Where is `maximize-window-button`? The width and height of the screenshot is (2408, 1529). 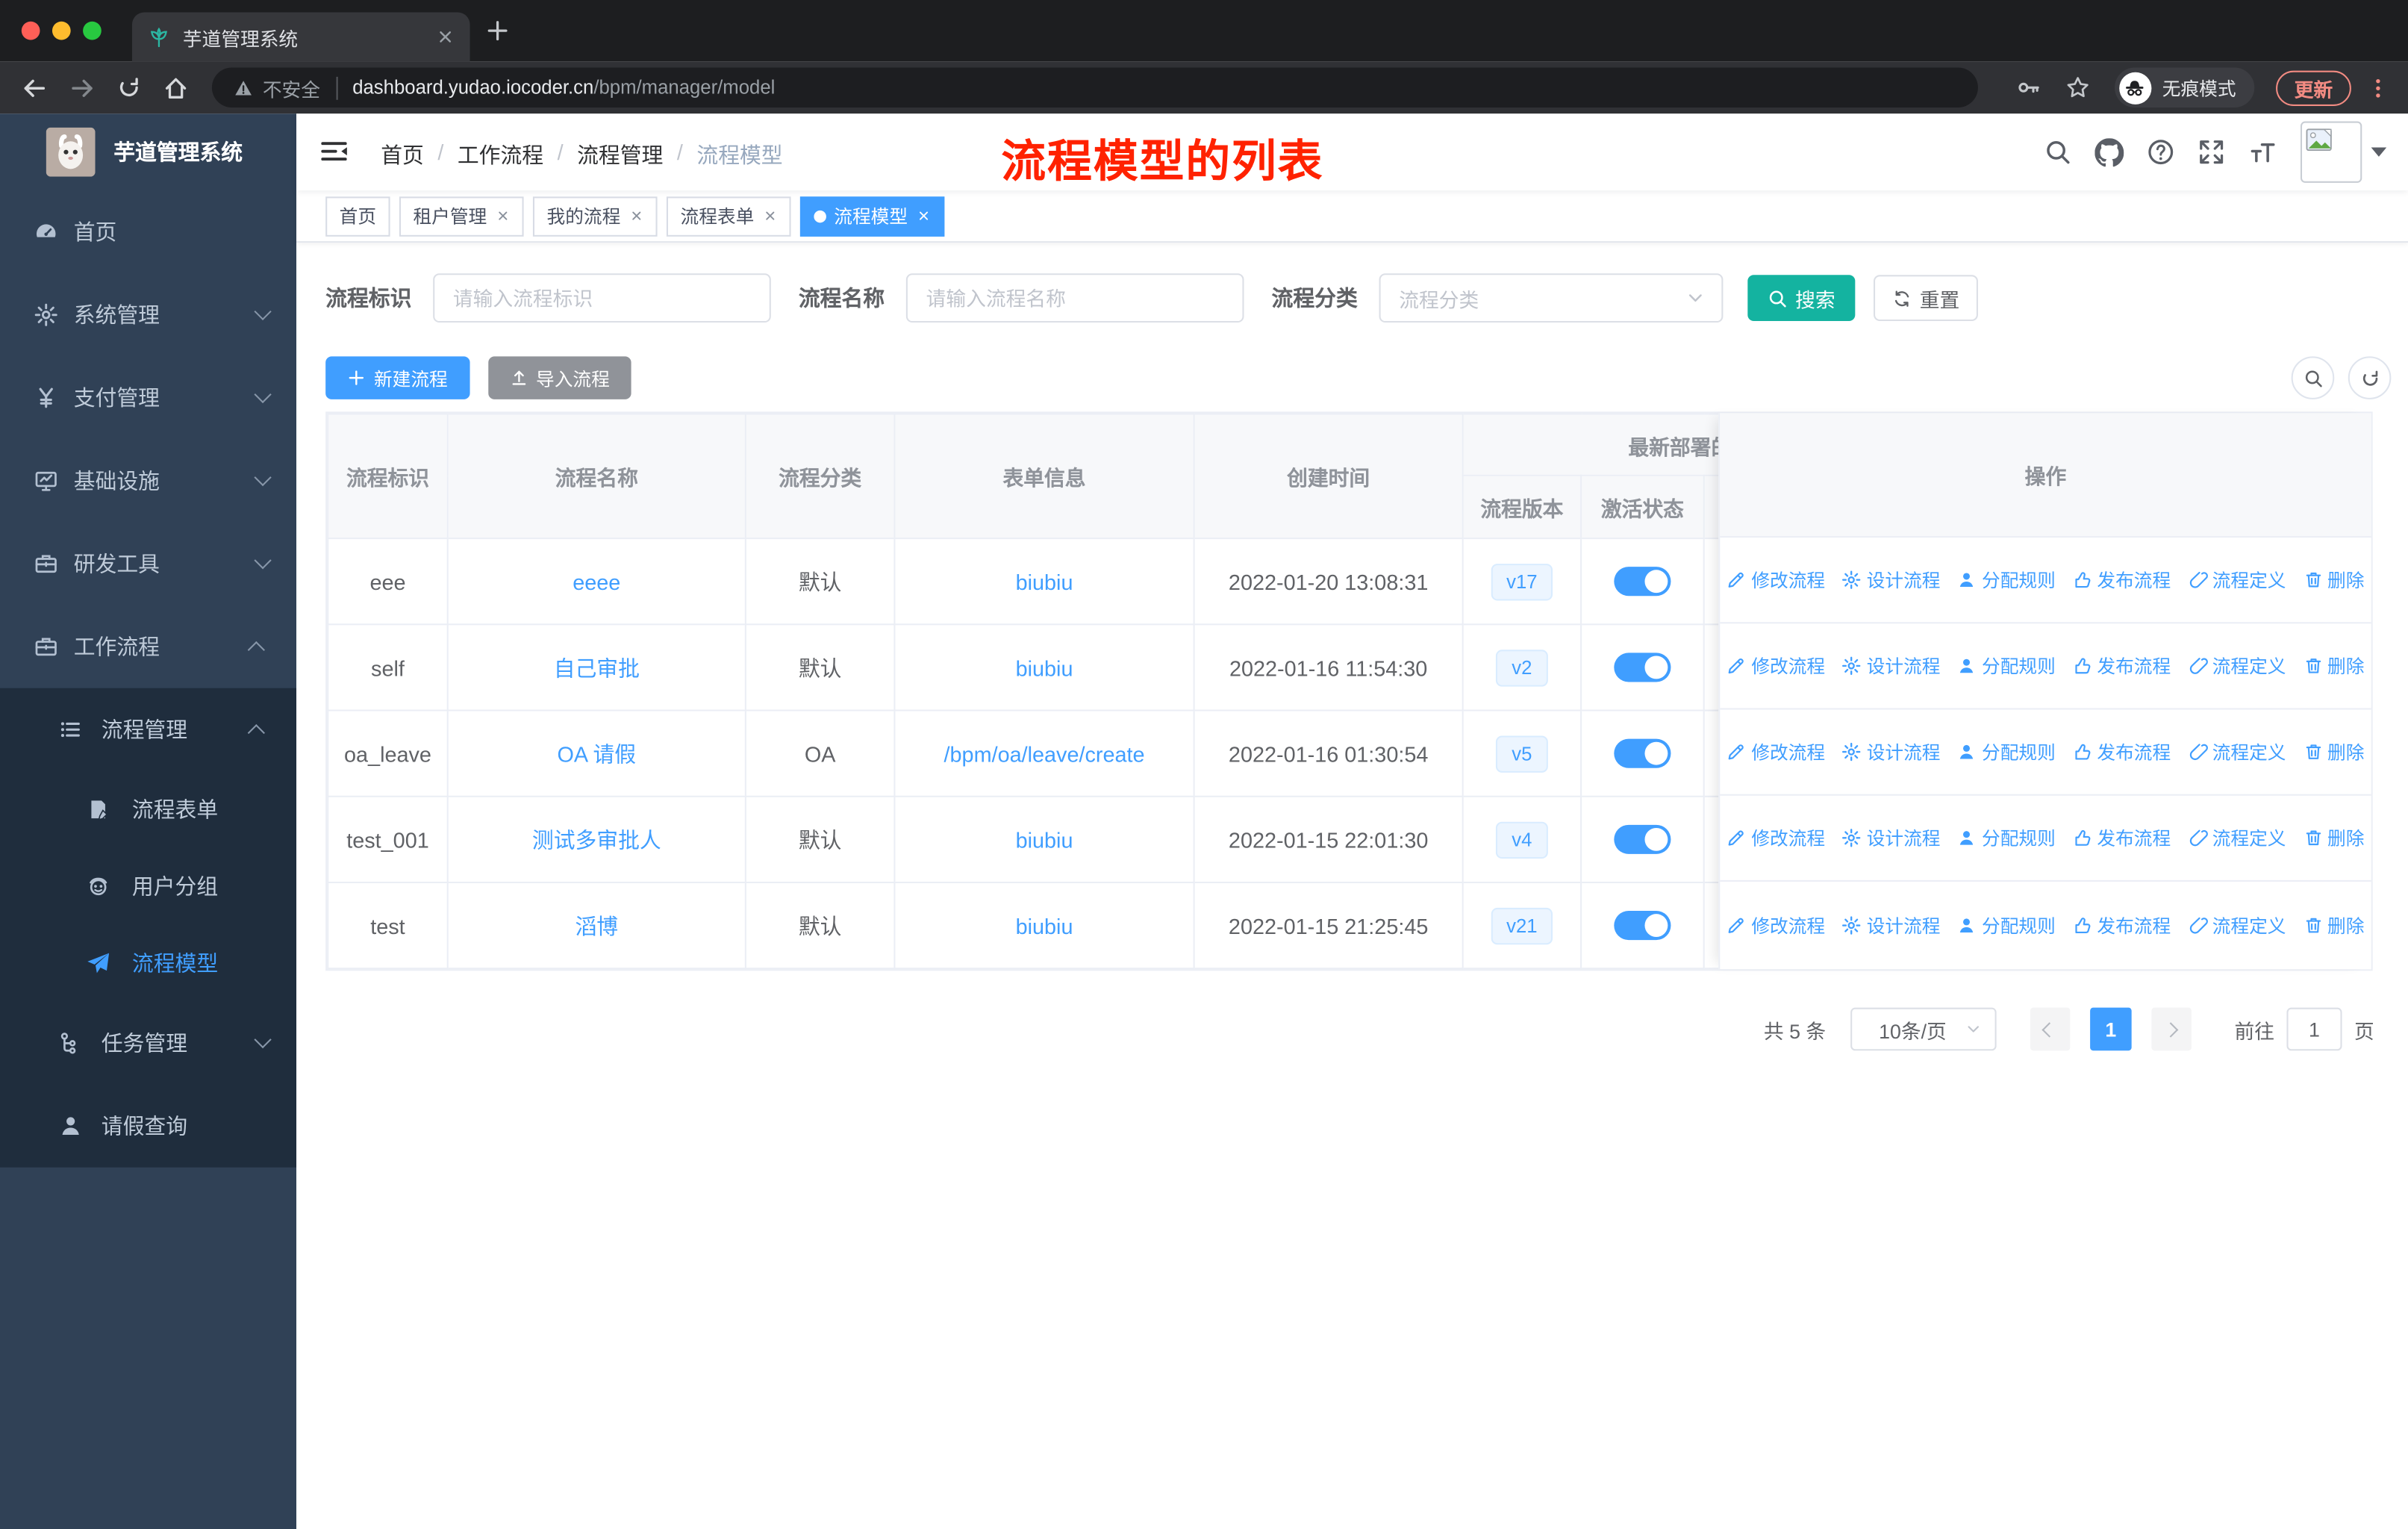 maximize-window-button is located at coordinates (92, 31).